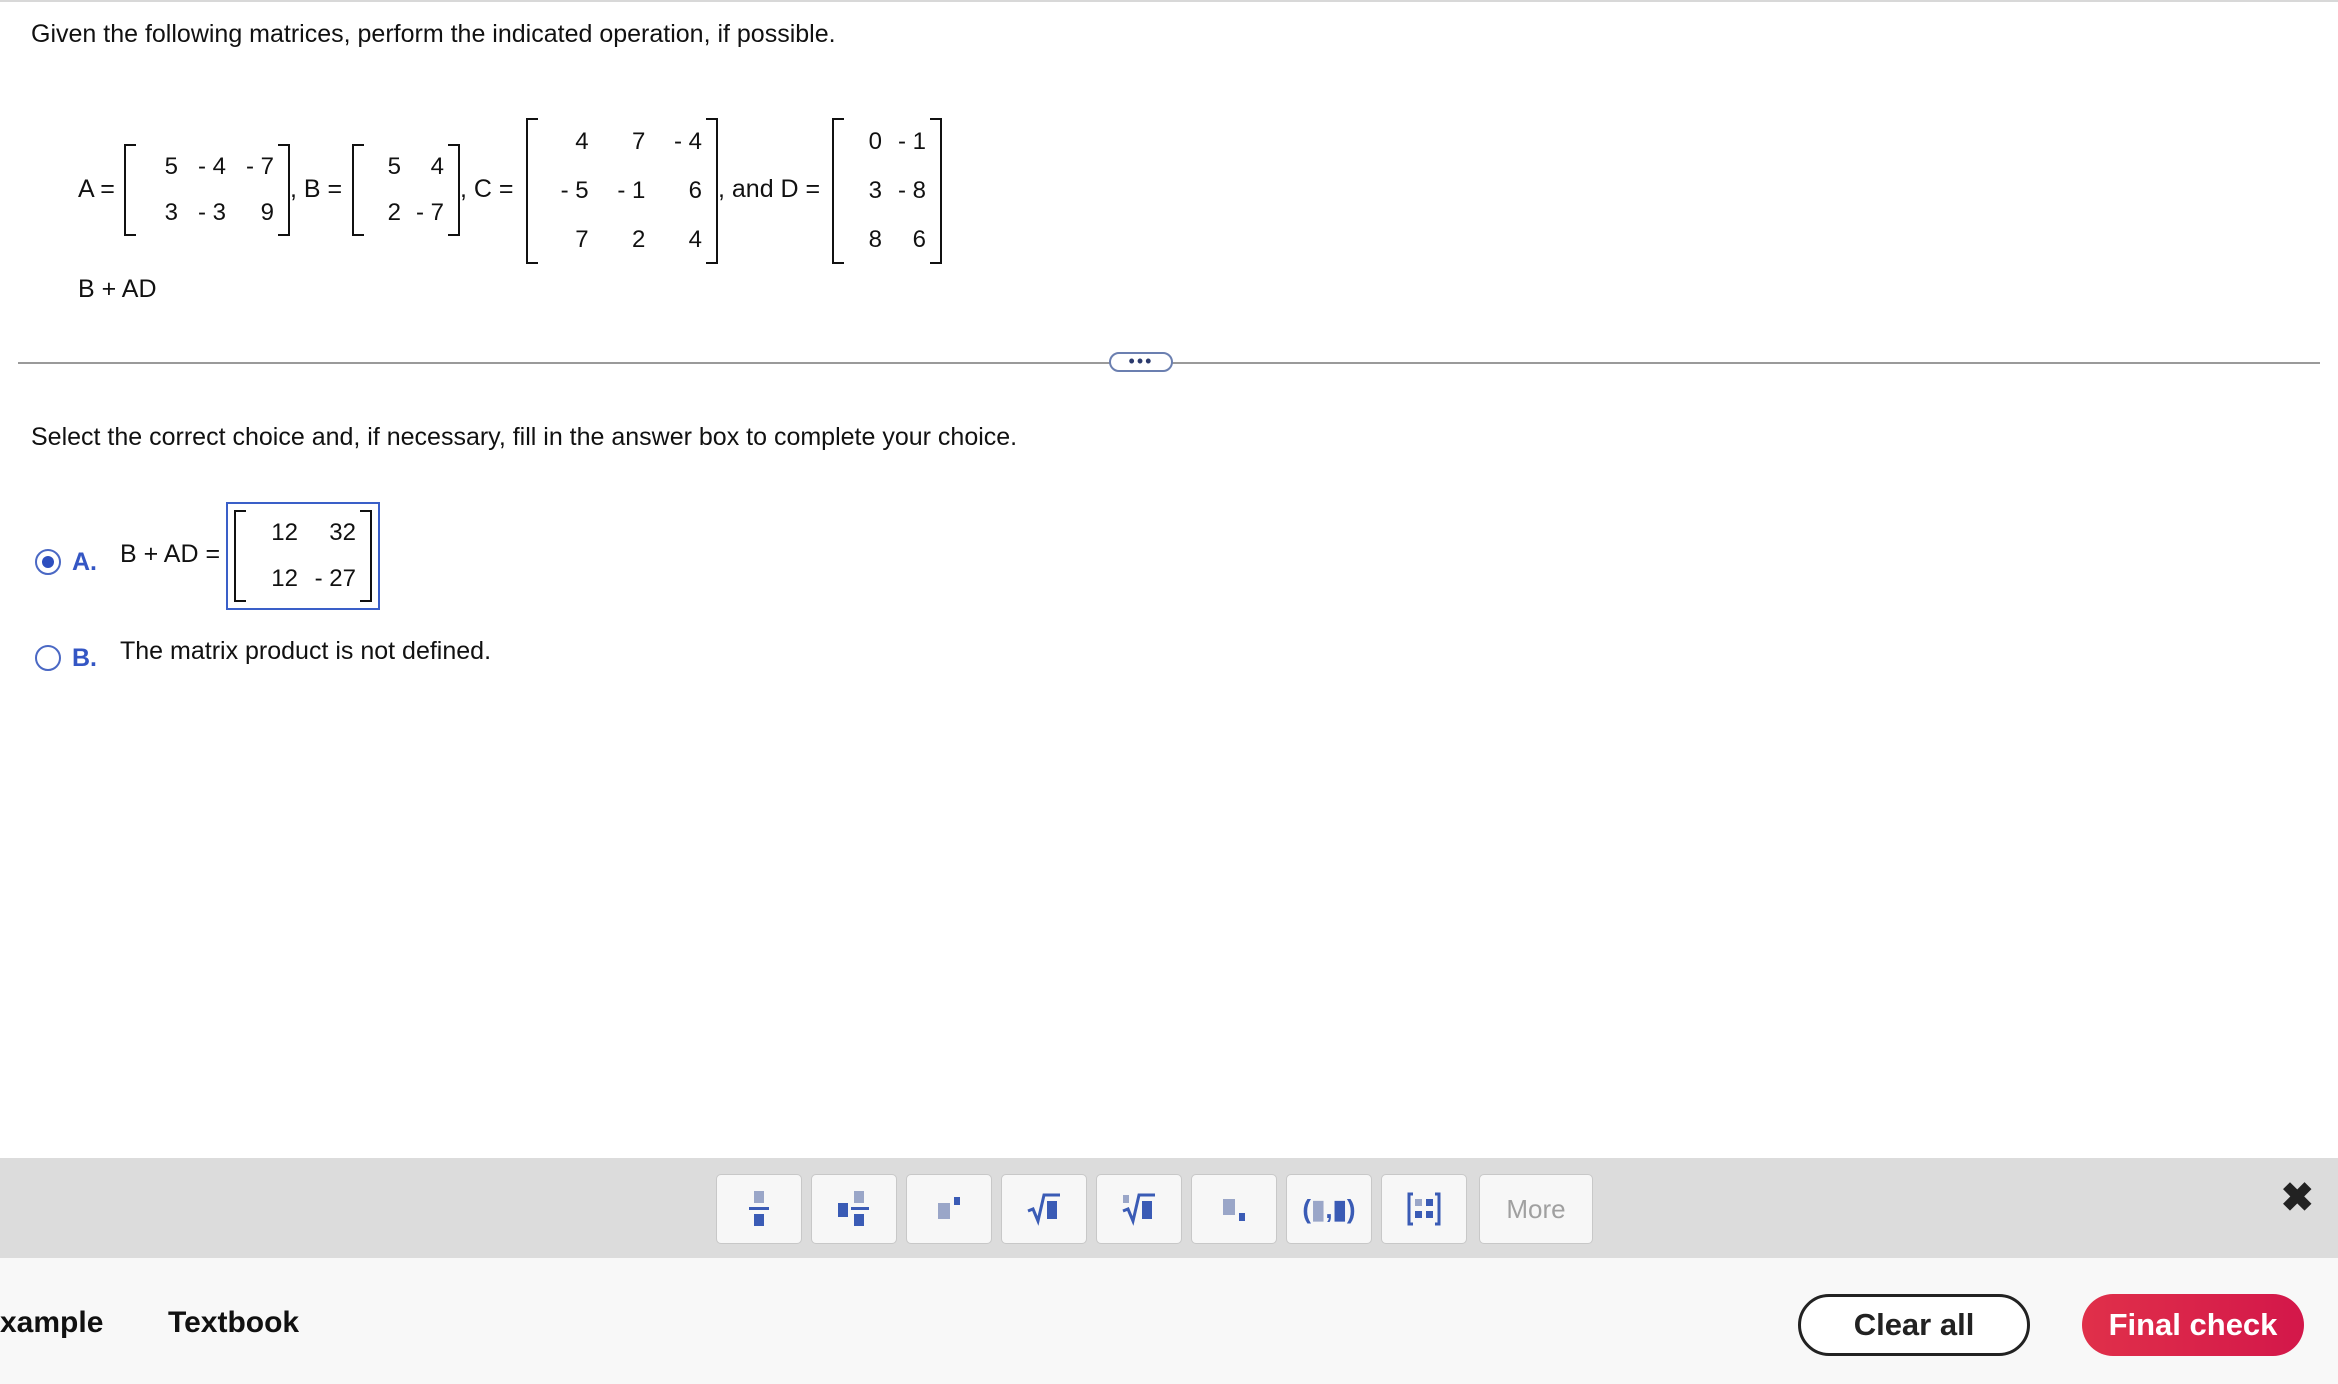 The width and height of the screenshot is (2338, 1384). What do you see at coordinates (854, 1209) in the screenshot?
I see `mixed-number-icon` at bounding box center [854, 1209].